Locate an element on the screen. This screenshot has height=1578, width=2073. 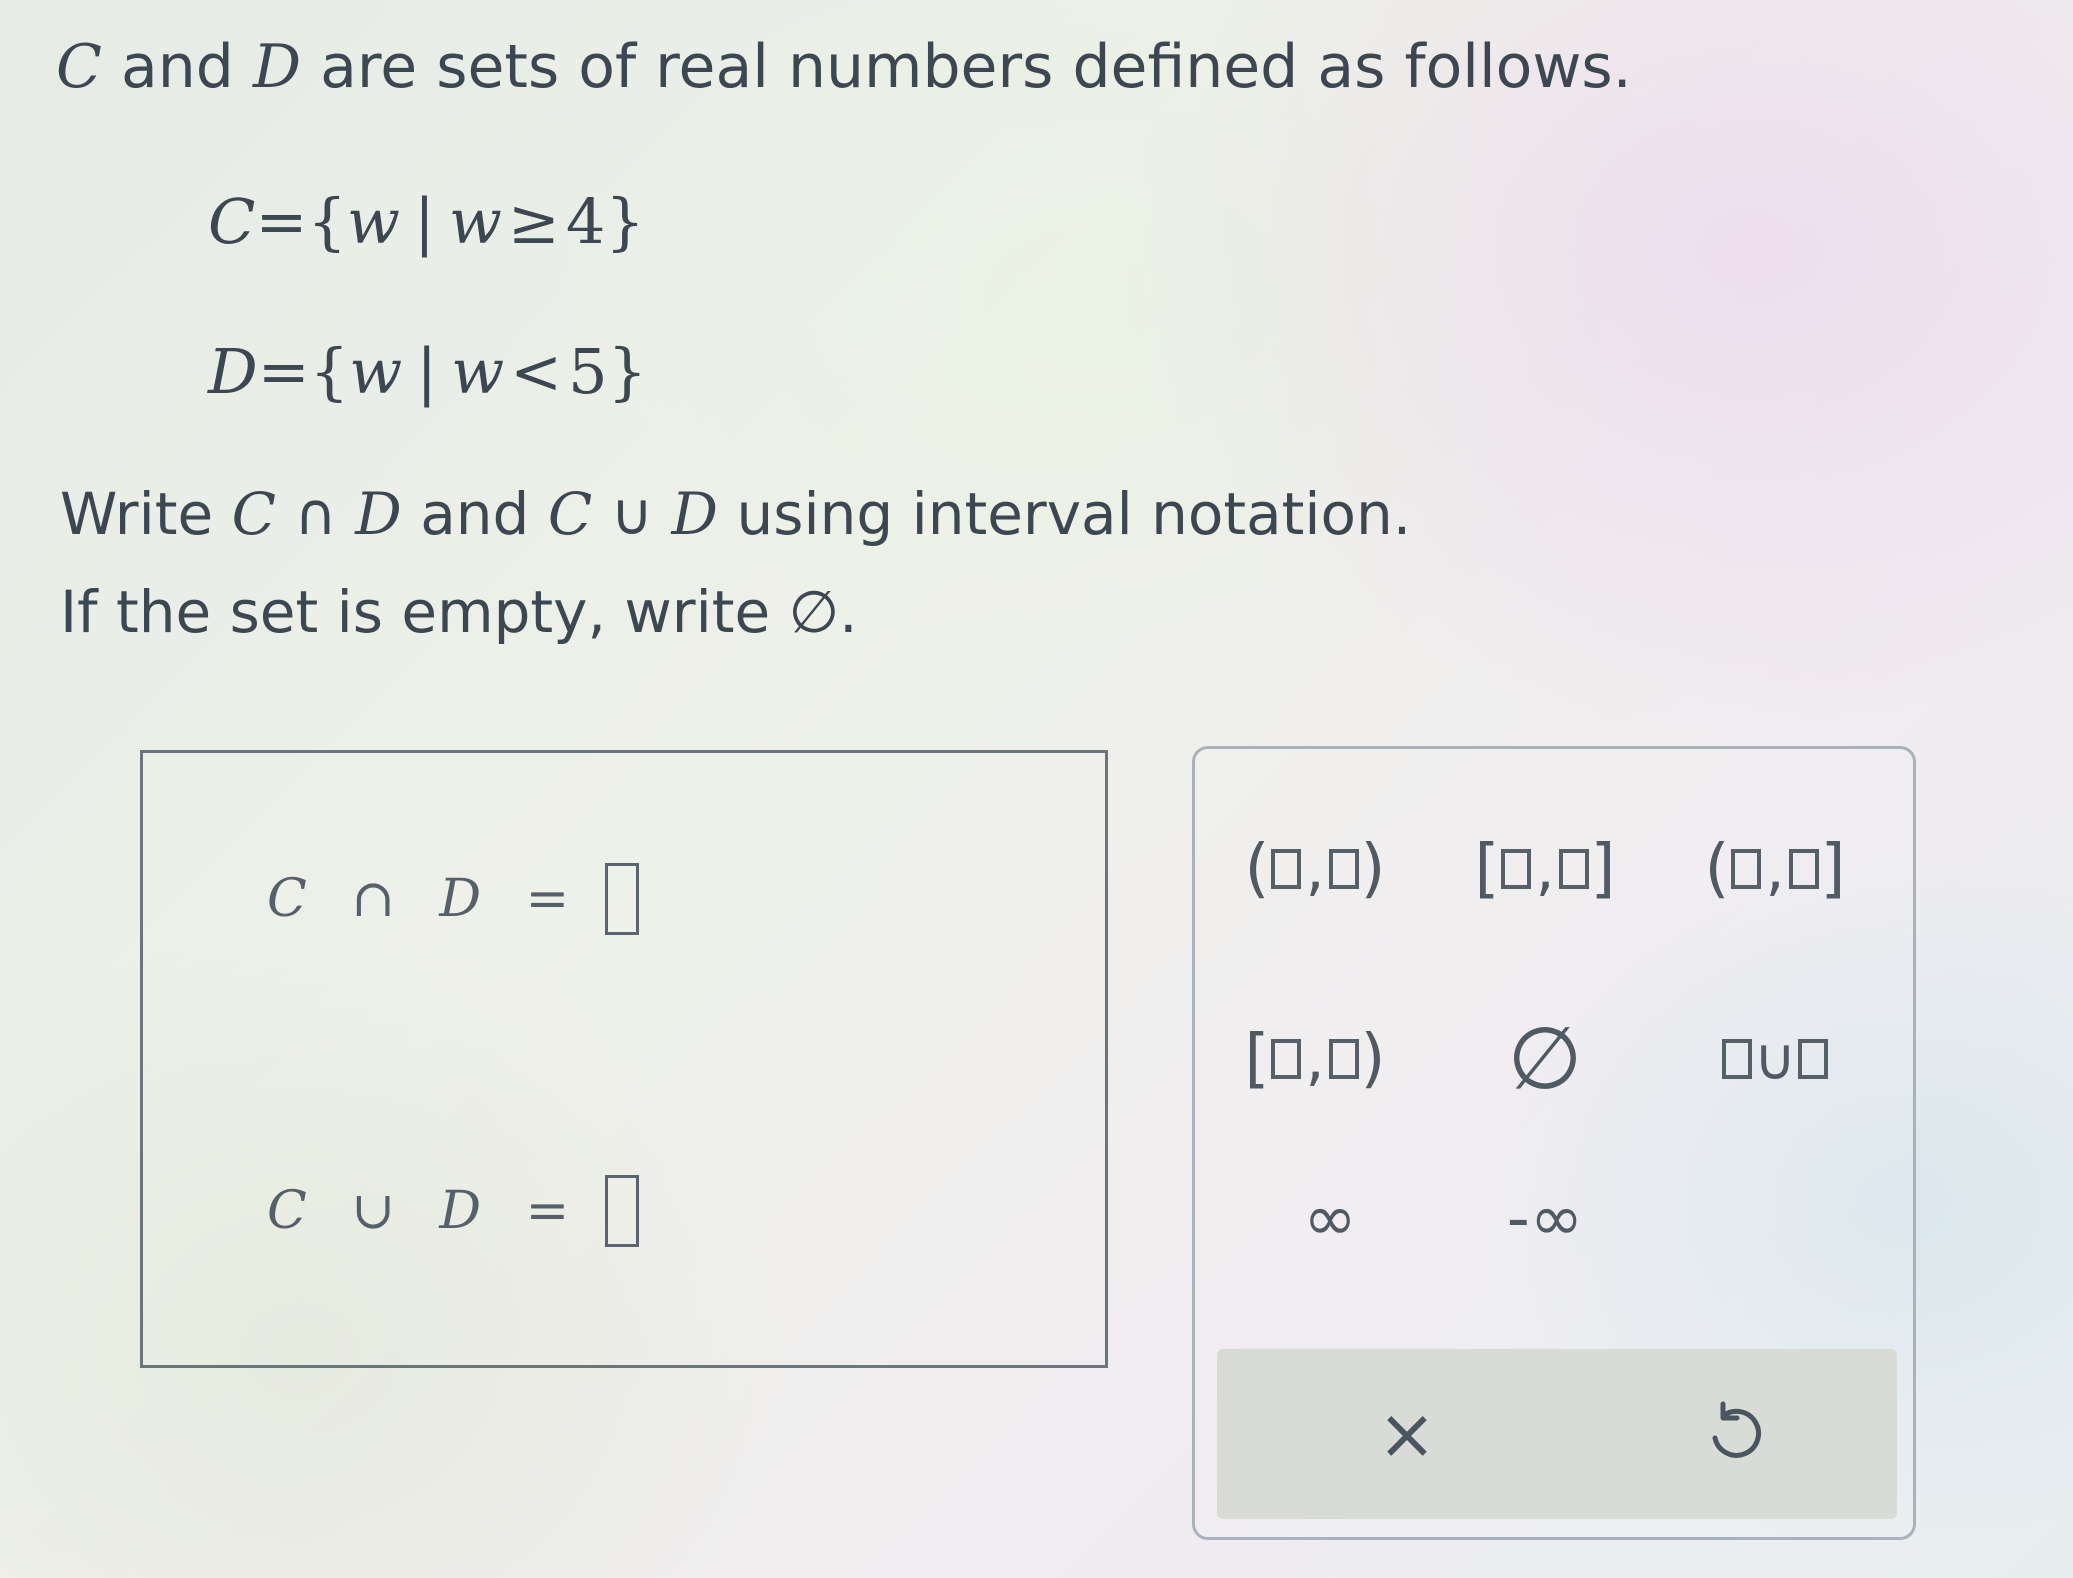
clear-button: × is located at coordinates (1407, 1434).